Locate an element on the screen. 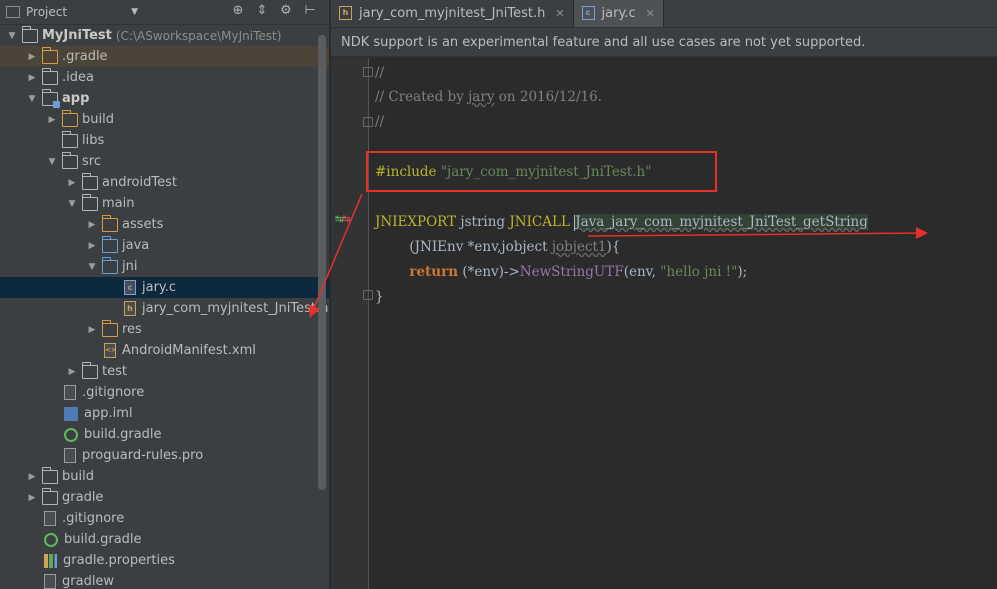  tree-item: ▶gradle.properties is located at coordinates (164, 560).